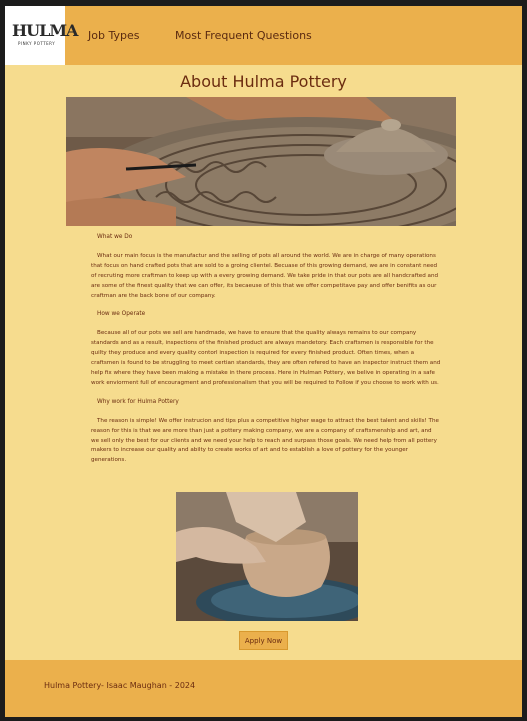 This screenshot has width=527, height=721. What do you see at coordinates (263, 640) in the screenshot?
I see `apply-now-button: Apply Now` at bounding box center [263, 640].